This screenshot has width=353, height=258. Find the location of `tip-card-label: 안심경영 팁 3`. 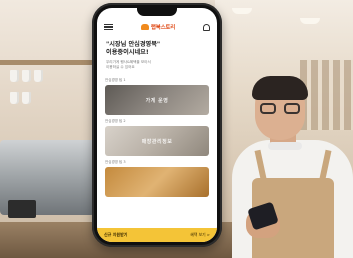

tip-card-label: 안심경영 팁 3 is located at coordinates (115, 162).